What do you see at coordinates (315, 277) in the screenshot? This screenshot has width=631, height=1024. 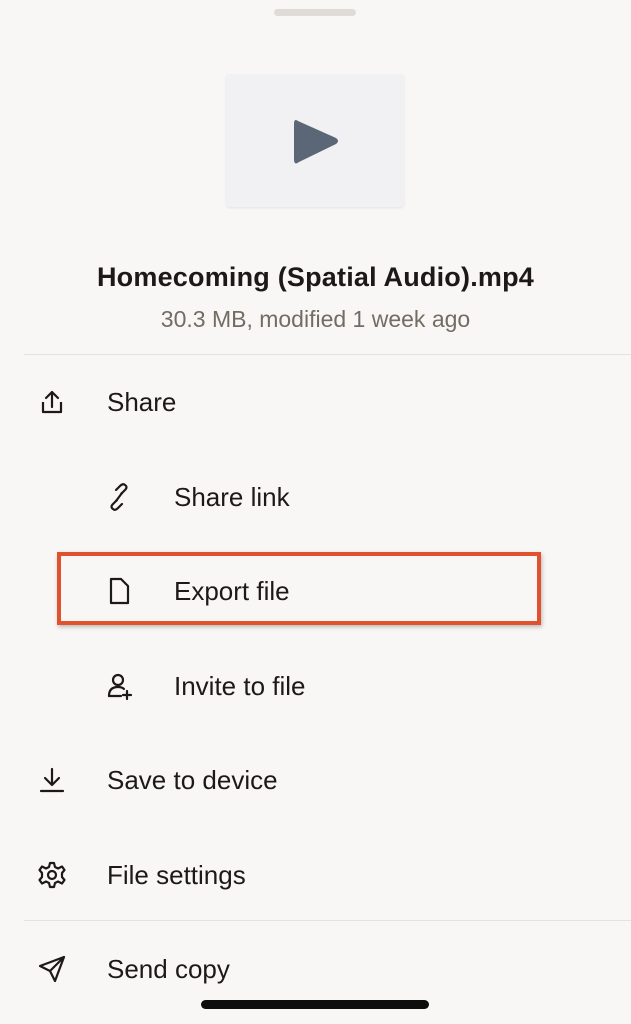 I see `file-name: Homecoming (Spatial Audio).mp4` at bounding box center [315, 277].